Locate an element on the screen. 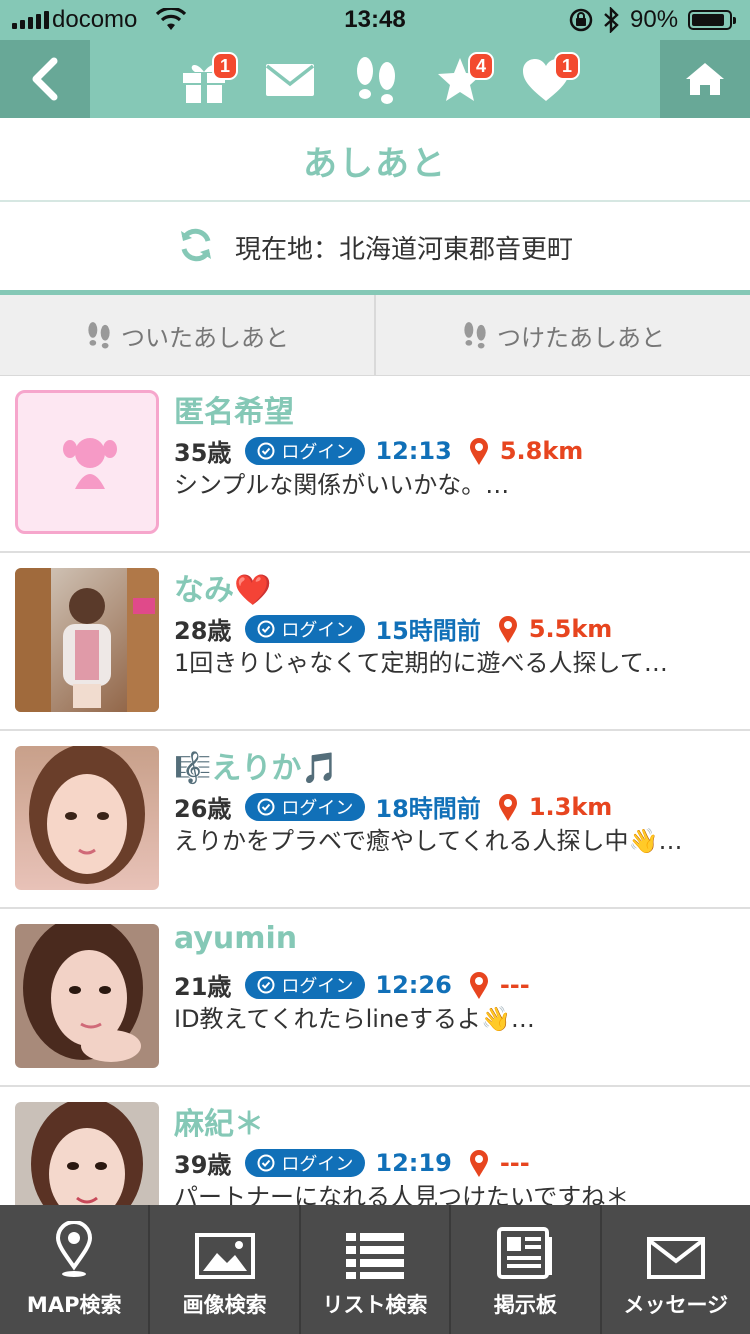 The height and width of the screenshot is (1334, 750). tab-bulletin-board: 掲示板 is located at coordinates (526, 1269).